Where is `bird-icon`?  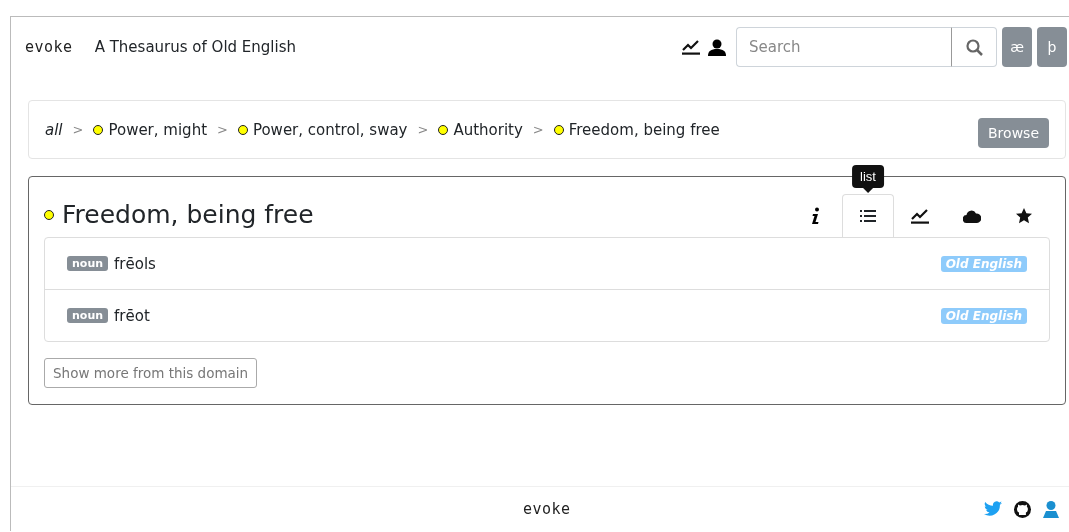 bird-icon is located at coordinates (993, 508).